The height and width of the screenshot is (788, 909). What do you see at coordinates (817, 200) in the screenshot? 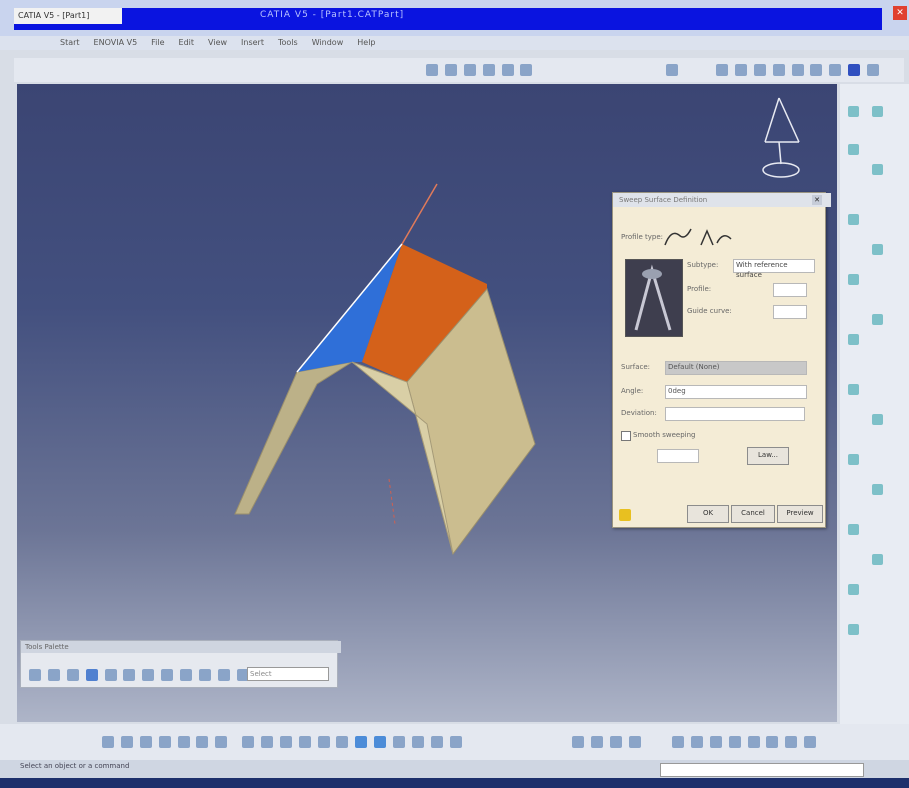
I see `dialog-close-icon: ✕` at bounding box center [817, 200].